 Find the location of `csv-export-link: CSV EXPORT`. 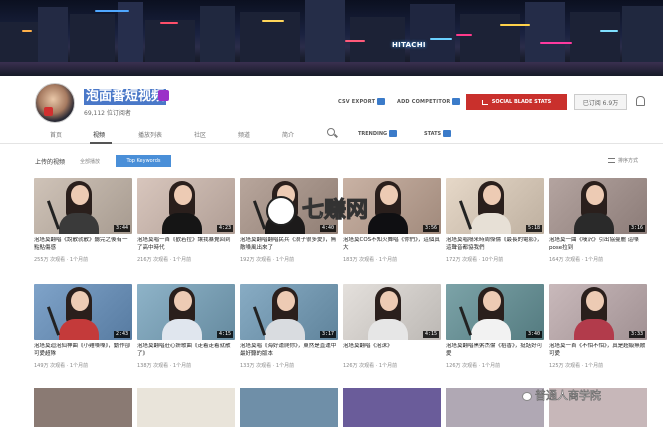

csv-export-link: CSV EXPORT is located at coordinates (362, 101).